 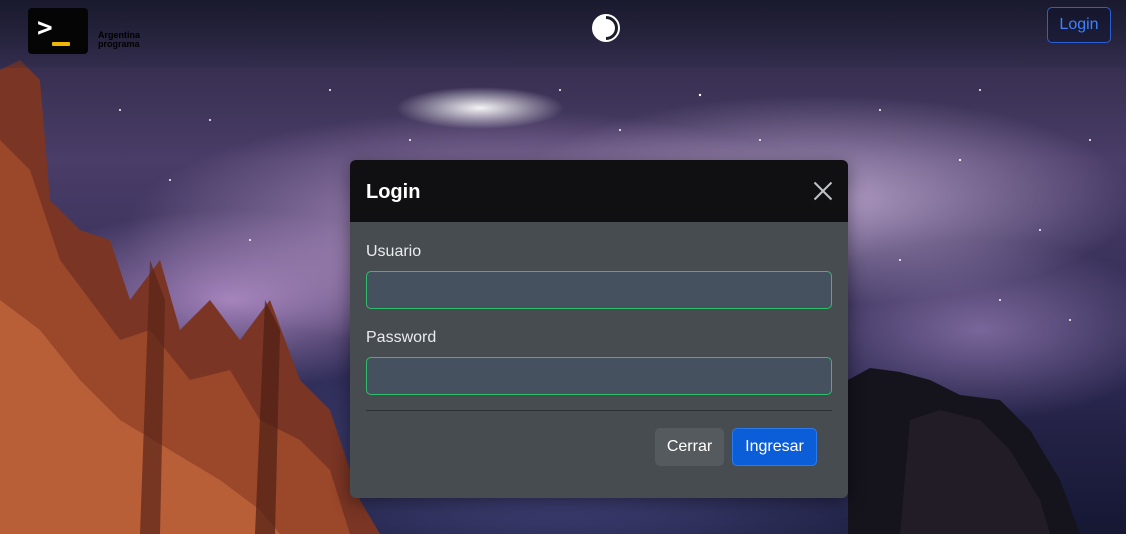 What do you see at coordinates (119, 44) in the screenshot?
I see `brand-line-2: programa` at bounding box center [119, 44].